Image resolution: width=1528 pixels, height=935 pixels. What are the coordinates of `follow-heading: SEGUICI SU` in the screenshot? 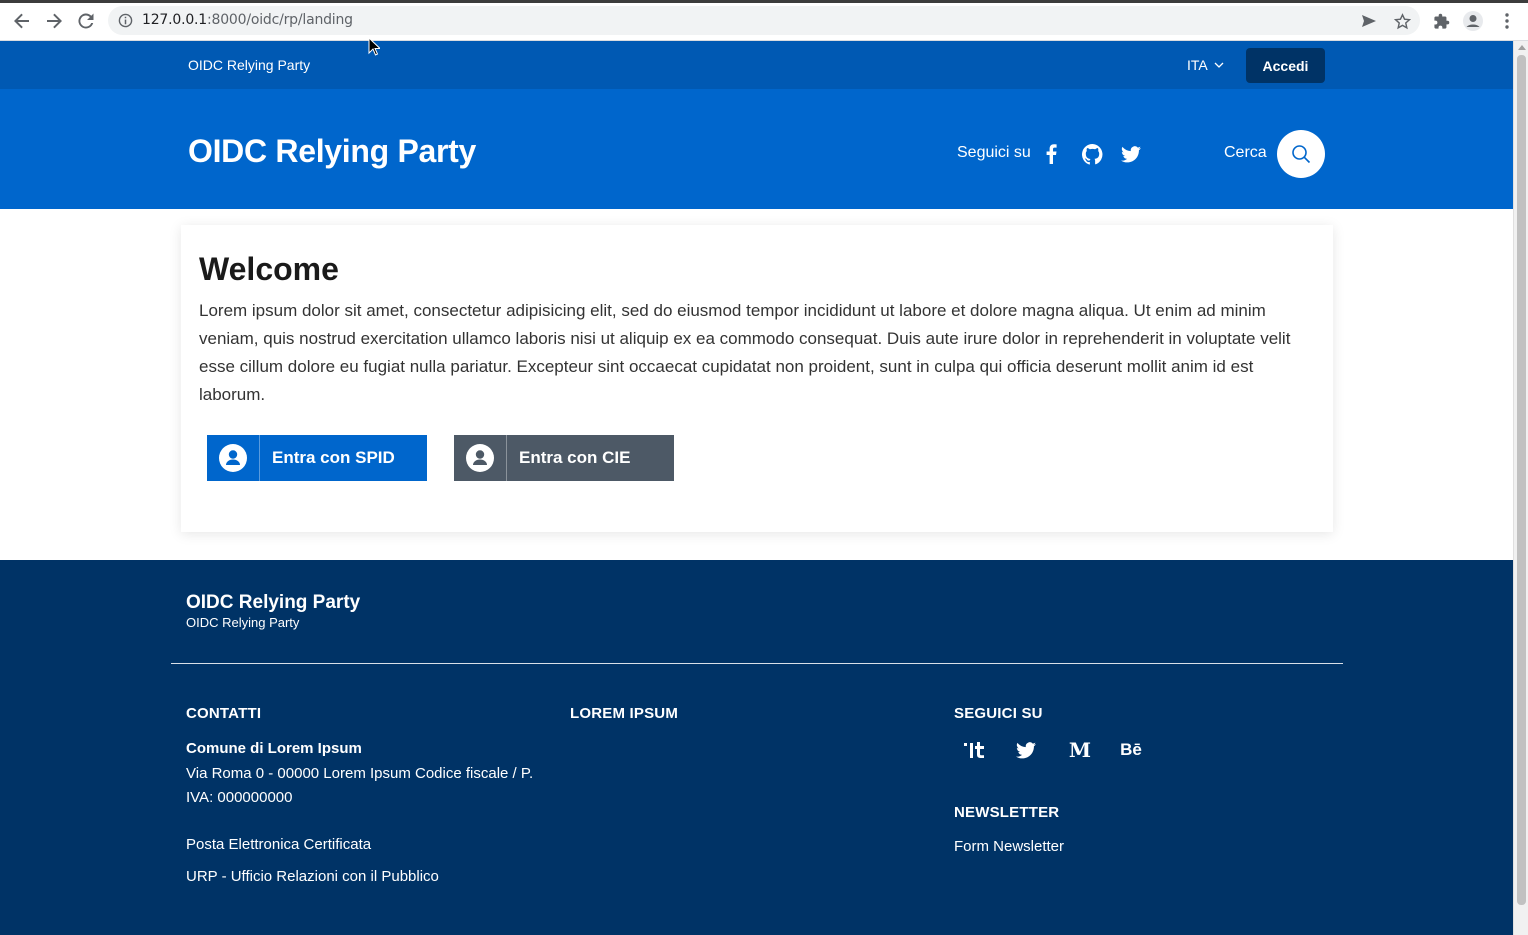 It's located at (998, 713).